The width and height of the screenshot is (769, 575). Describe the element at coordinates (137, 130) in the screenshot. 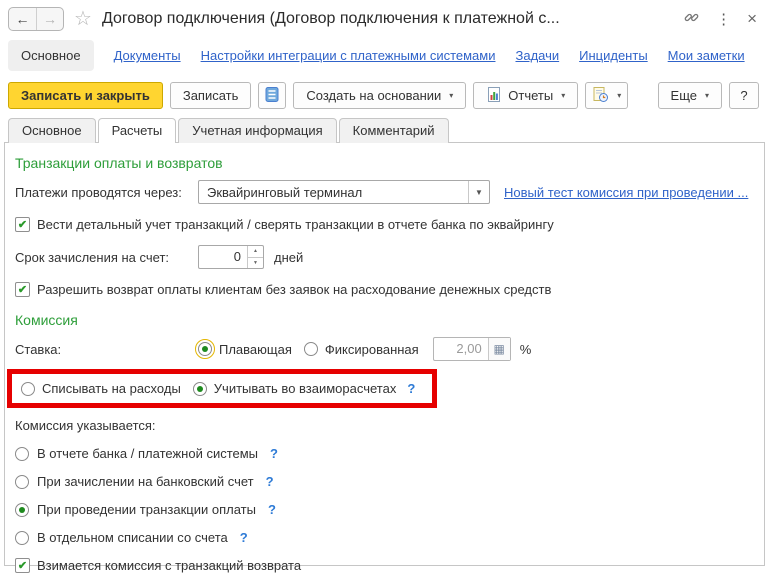

I see `tab-raschety: Расчеты` at that location.